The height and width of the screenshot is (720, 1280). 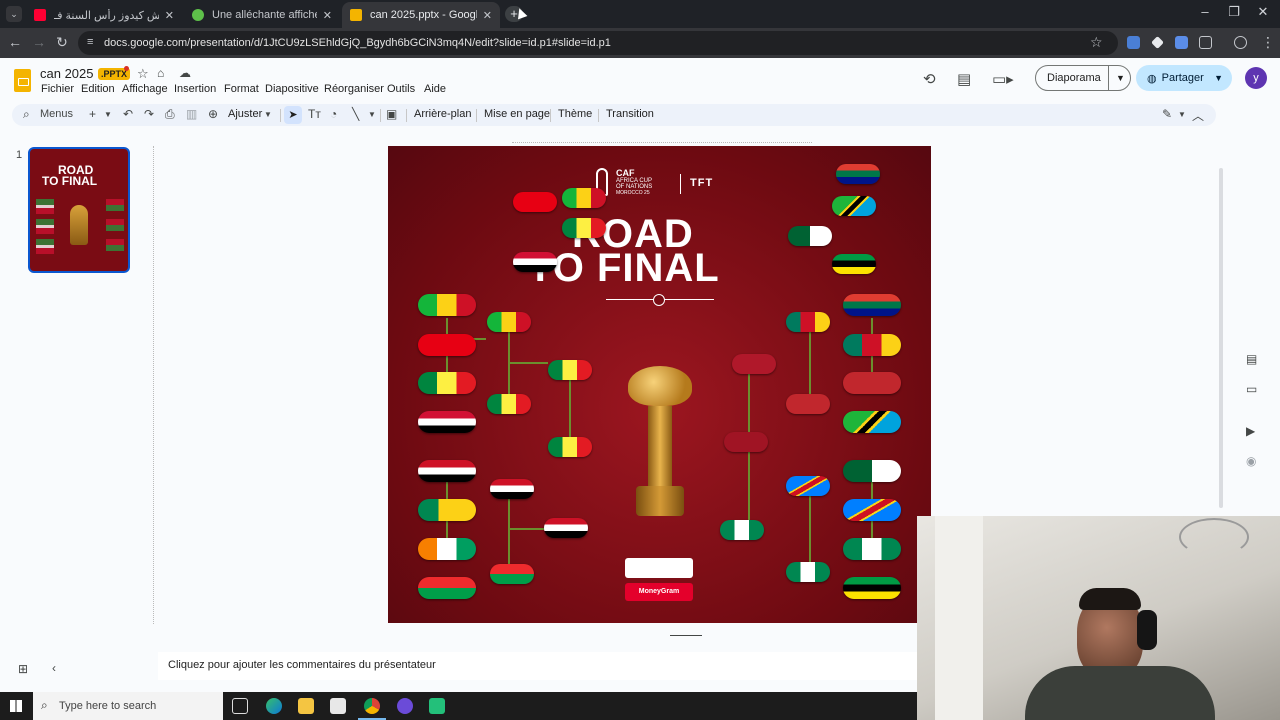 I want to click on forward-icon: →, so click(x=39, y=42).